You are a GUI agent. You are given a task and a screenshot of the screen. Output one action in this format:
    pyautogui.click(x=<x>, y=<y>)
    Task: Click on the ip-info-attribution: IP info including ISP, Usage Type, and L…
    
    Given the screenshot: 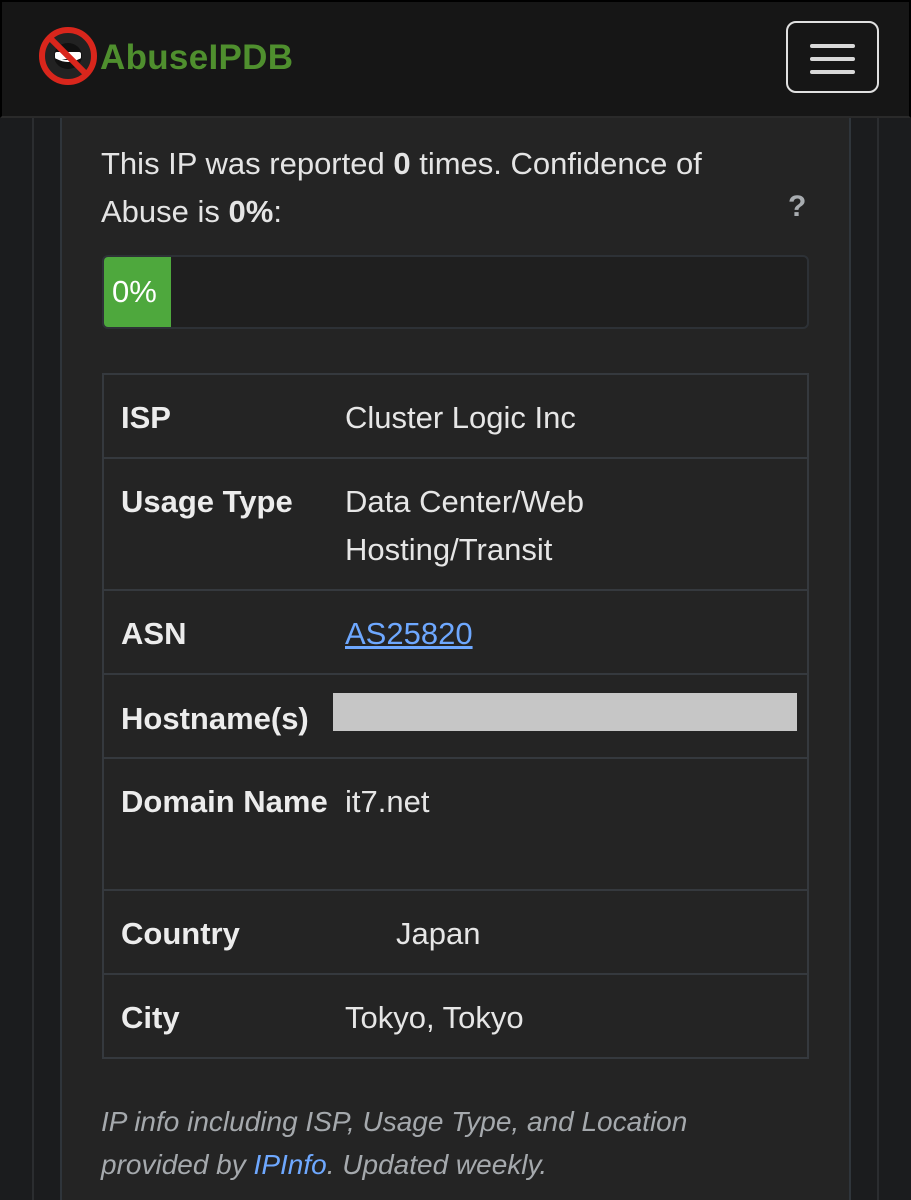 What is the action you would take?
    pyautogui.click(x=451, y=1143)
    